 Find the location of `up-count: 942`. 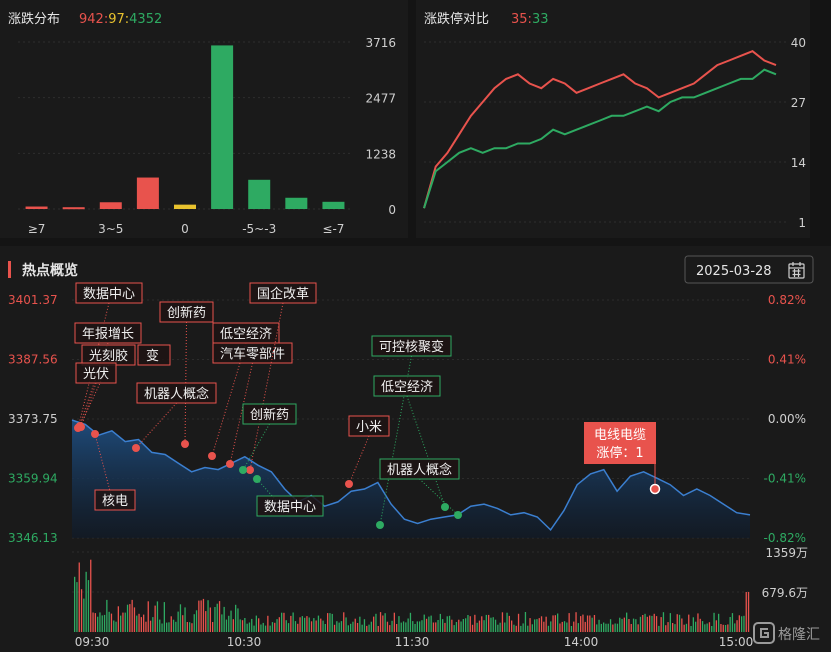

up-count: 942 is located at coordinates (91, 19).